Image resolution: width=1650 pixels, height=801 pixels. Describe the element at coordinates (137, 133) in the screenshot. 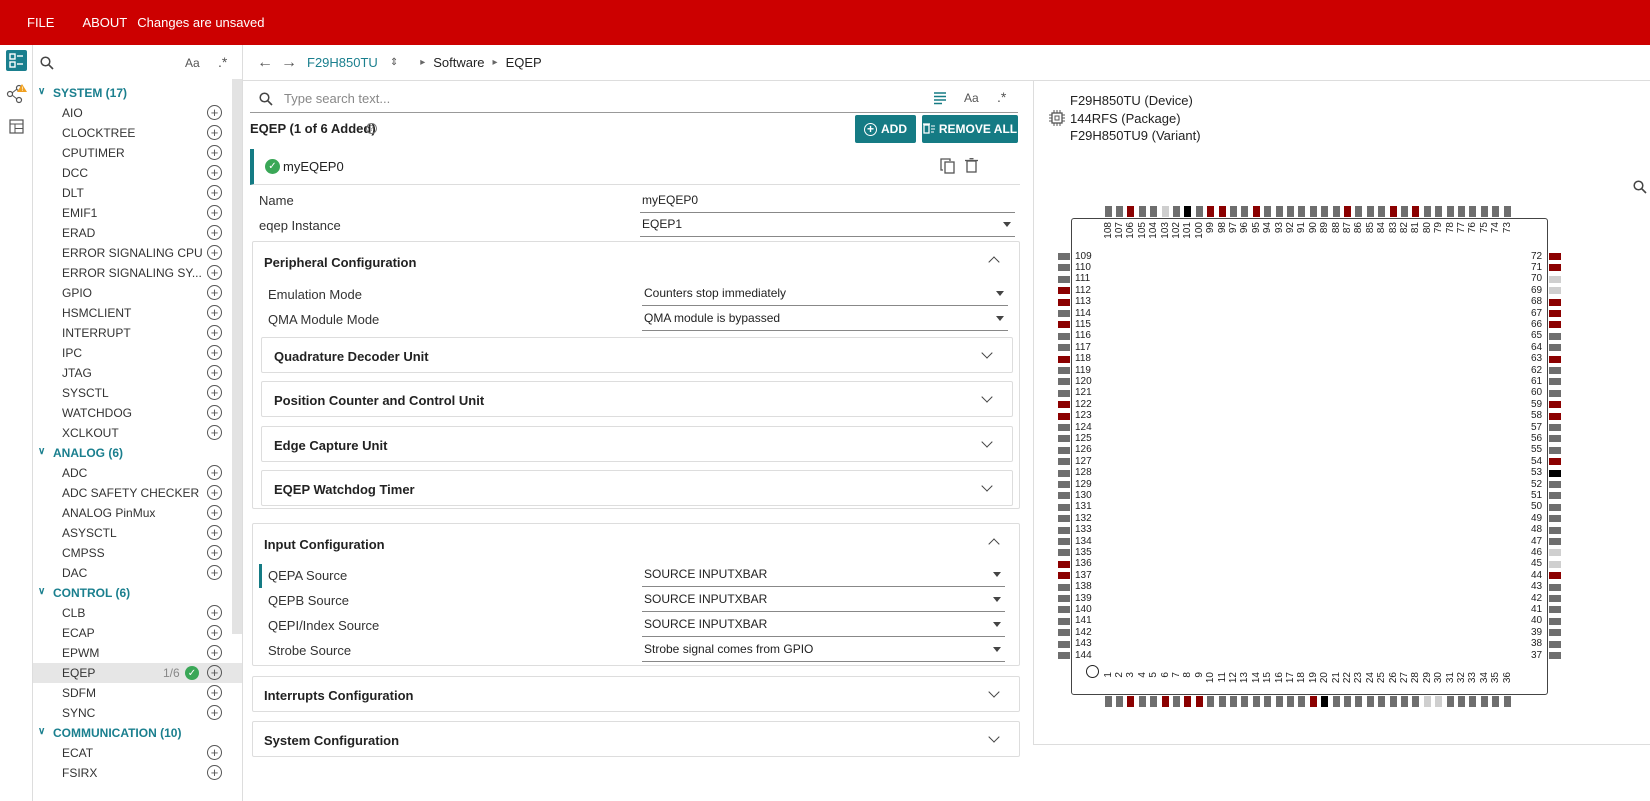

I see `tree-item: CLOCKTREE +` at that location.